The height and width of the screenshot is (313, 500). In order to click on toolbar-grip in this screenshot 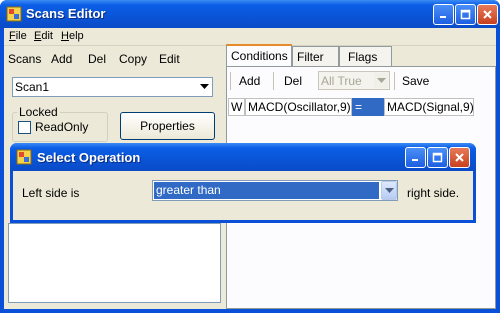, I will do `click(230, 81)`.